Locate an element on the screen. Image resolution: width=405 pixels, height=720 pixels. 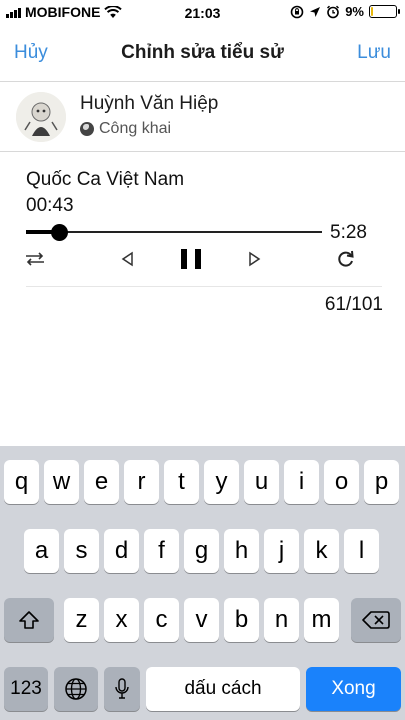
next-icon is located at coordinates (255, 259).